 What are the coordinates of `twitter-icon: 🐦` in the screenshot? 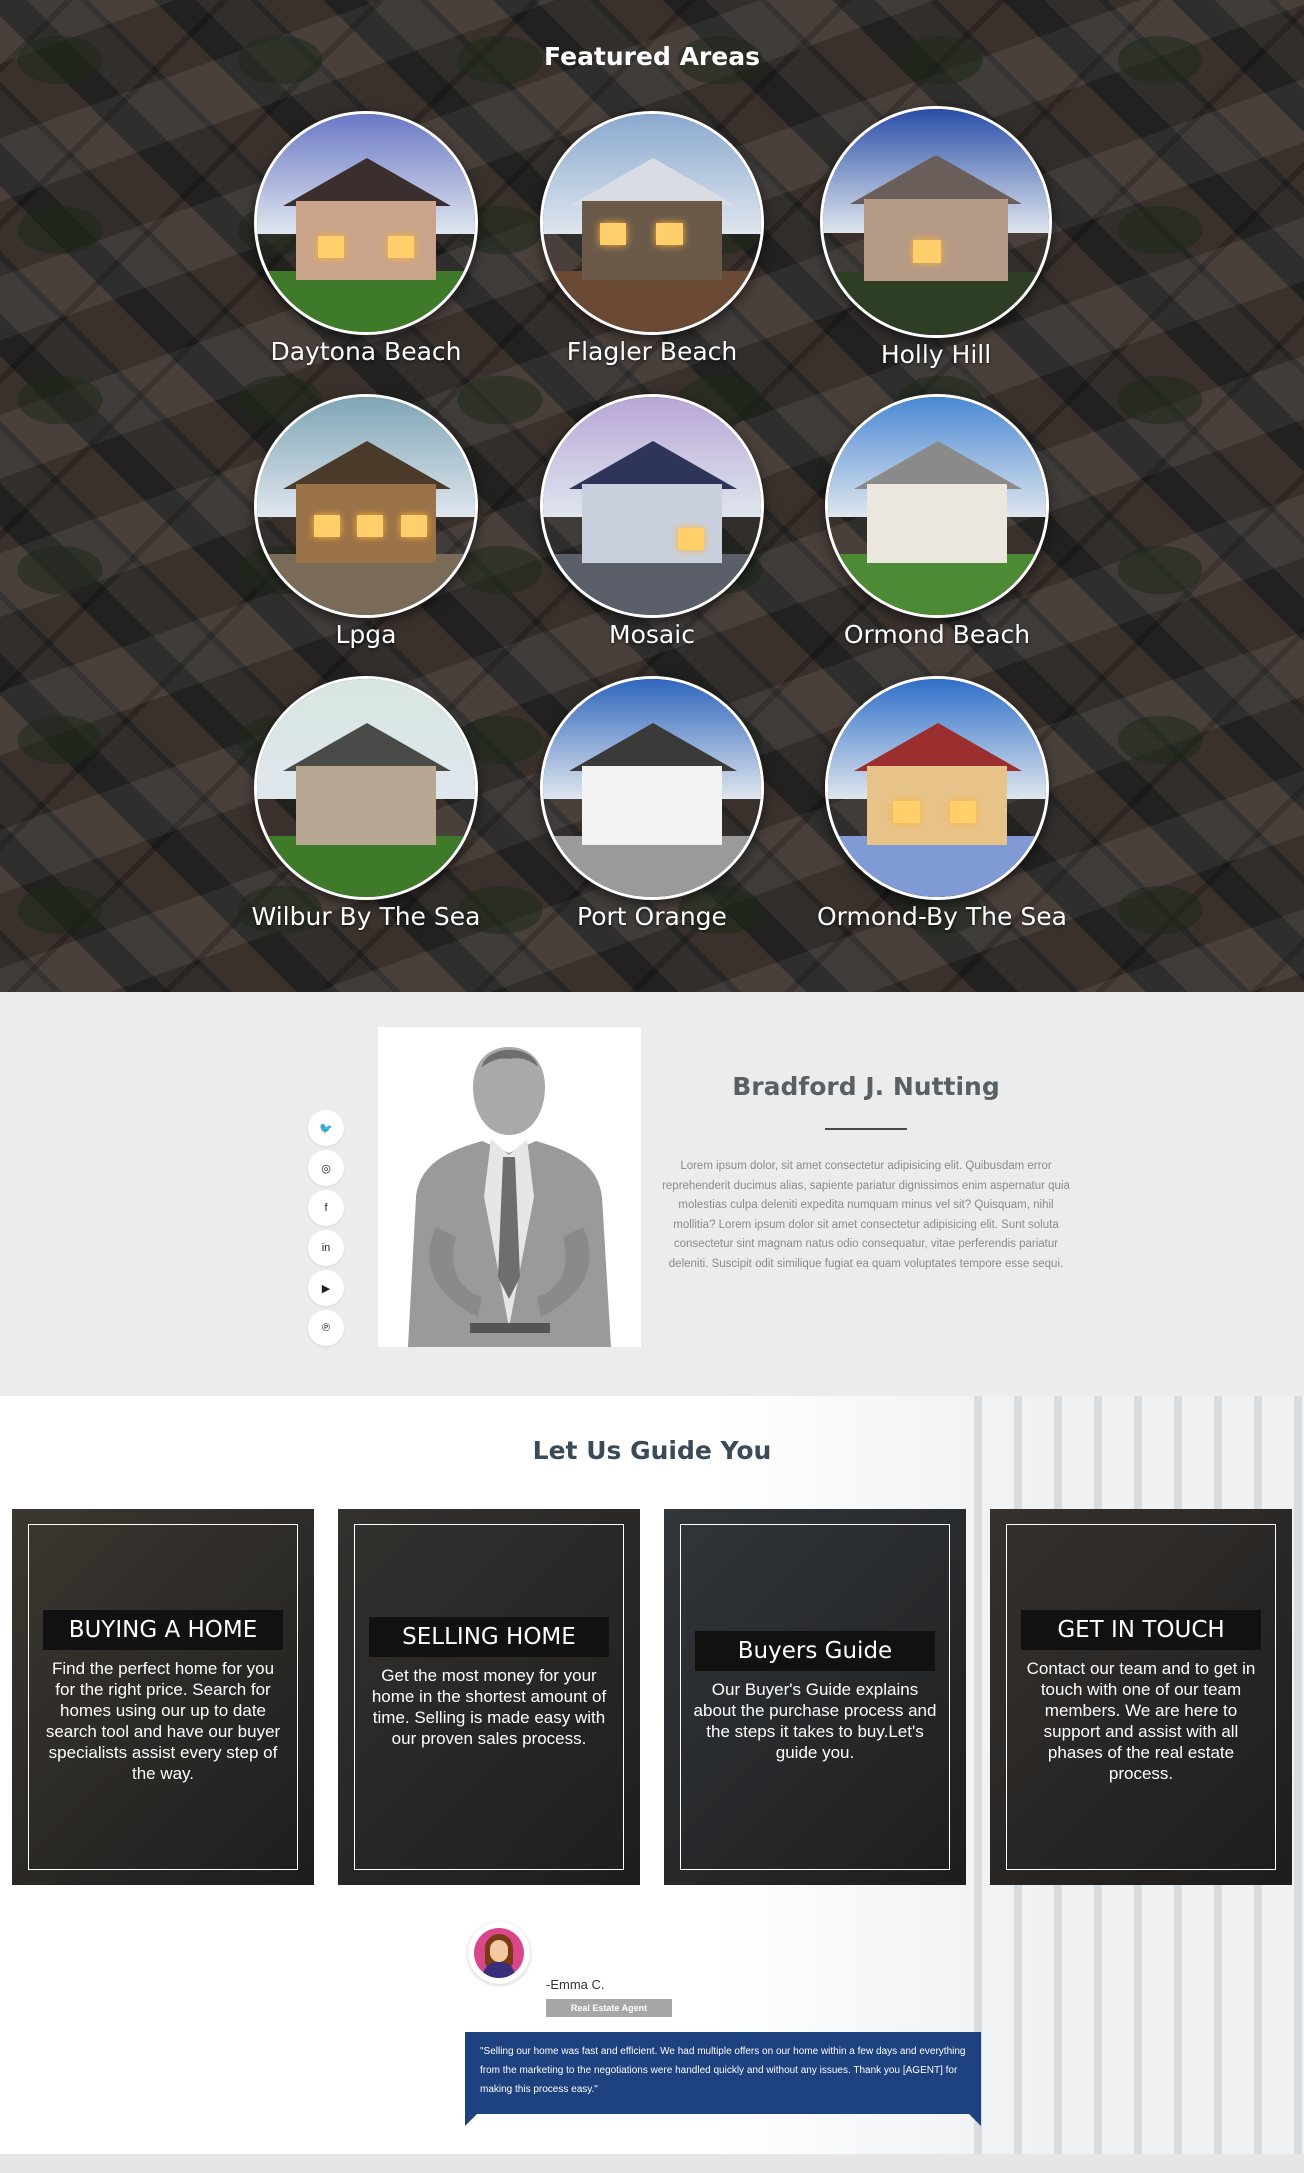 It's located at (326, 1128).